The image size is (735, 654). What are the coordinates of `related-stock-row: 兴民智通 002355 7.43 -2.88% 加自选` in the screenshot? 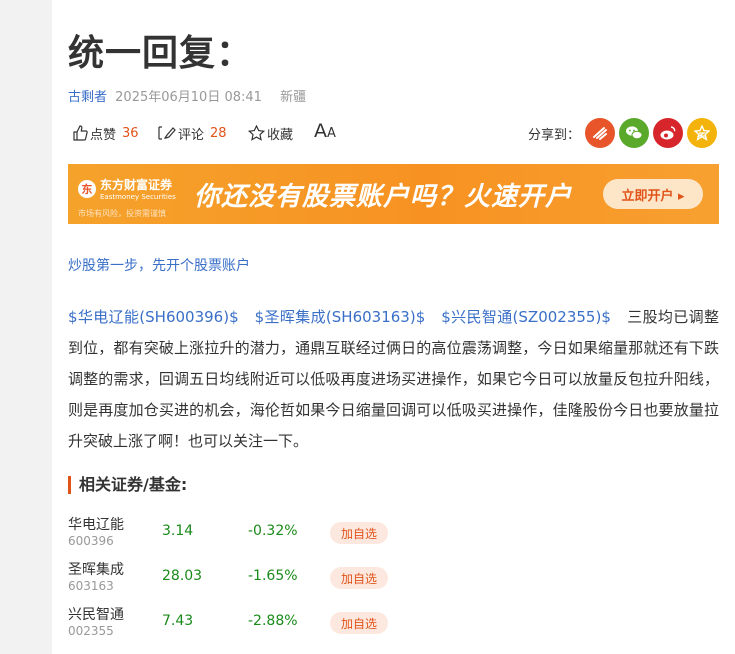 It's located at (393, 624).